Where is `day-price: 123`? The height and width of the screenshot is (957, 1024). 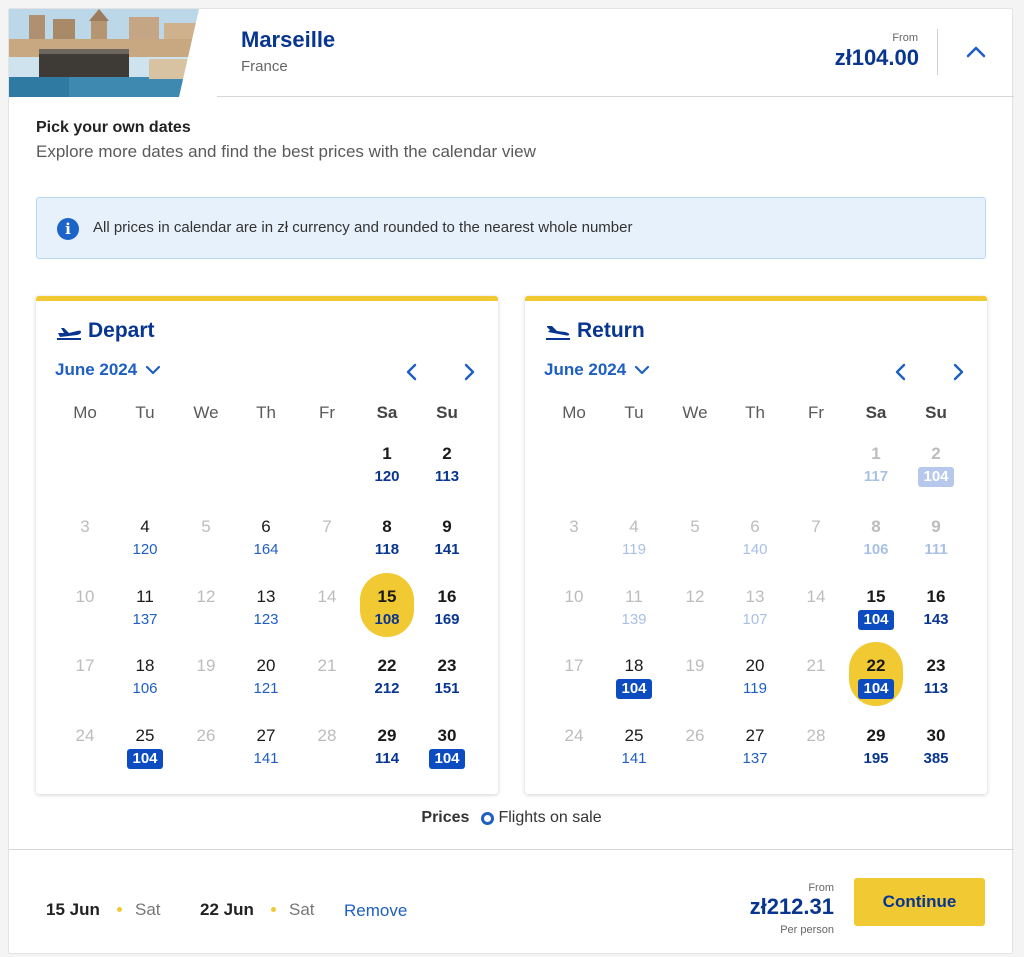
day-price: 123 is located at coordinates (266, 619).